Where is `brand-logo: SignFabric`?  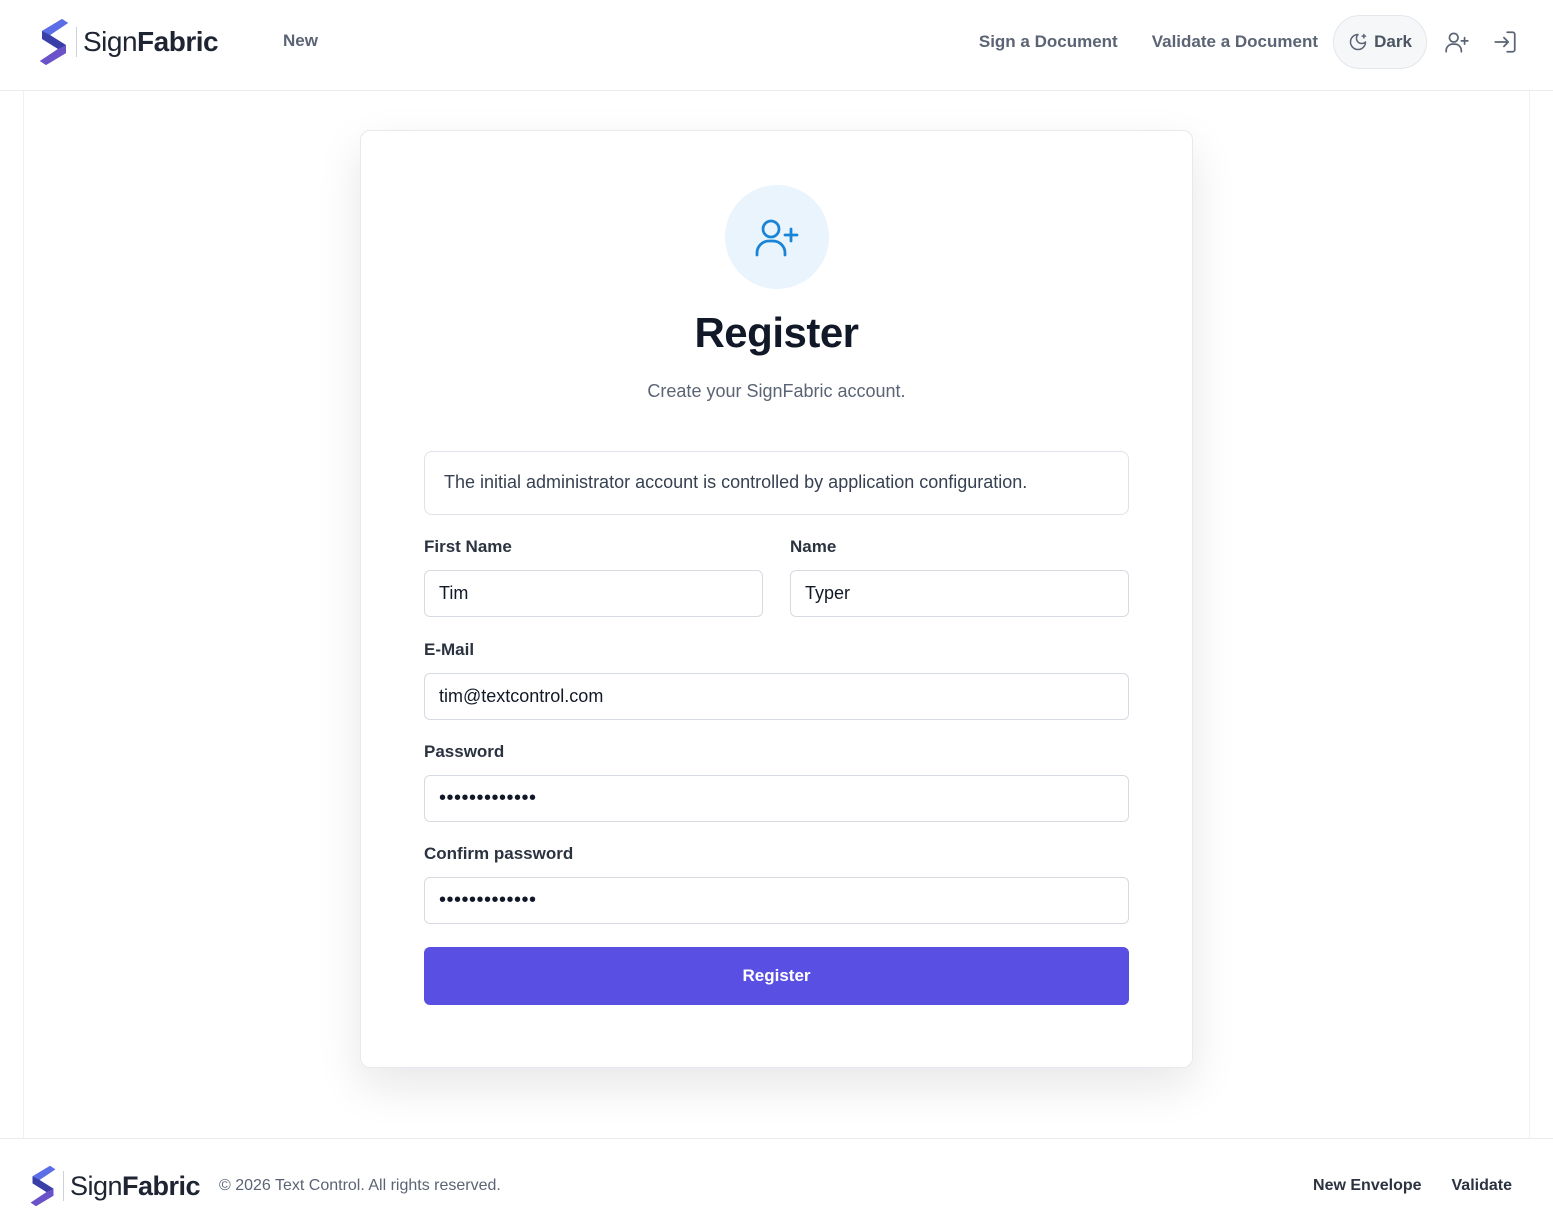 brand-logo: SignFabric is located at coordinates (128, 42).